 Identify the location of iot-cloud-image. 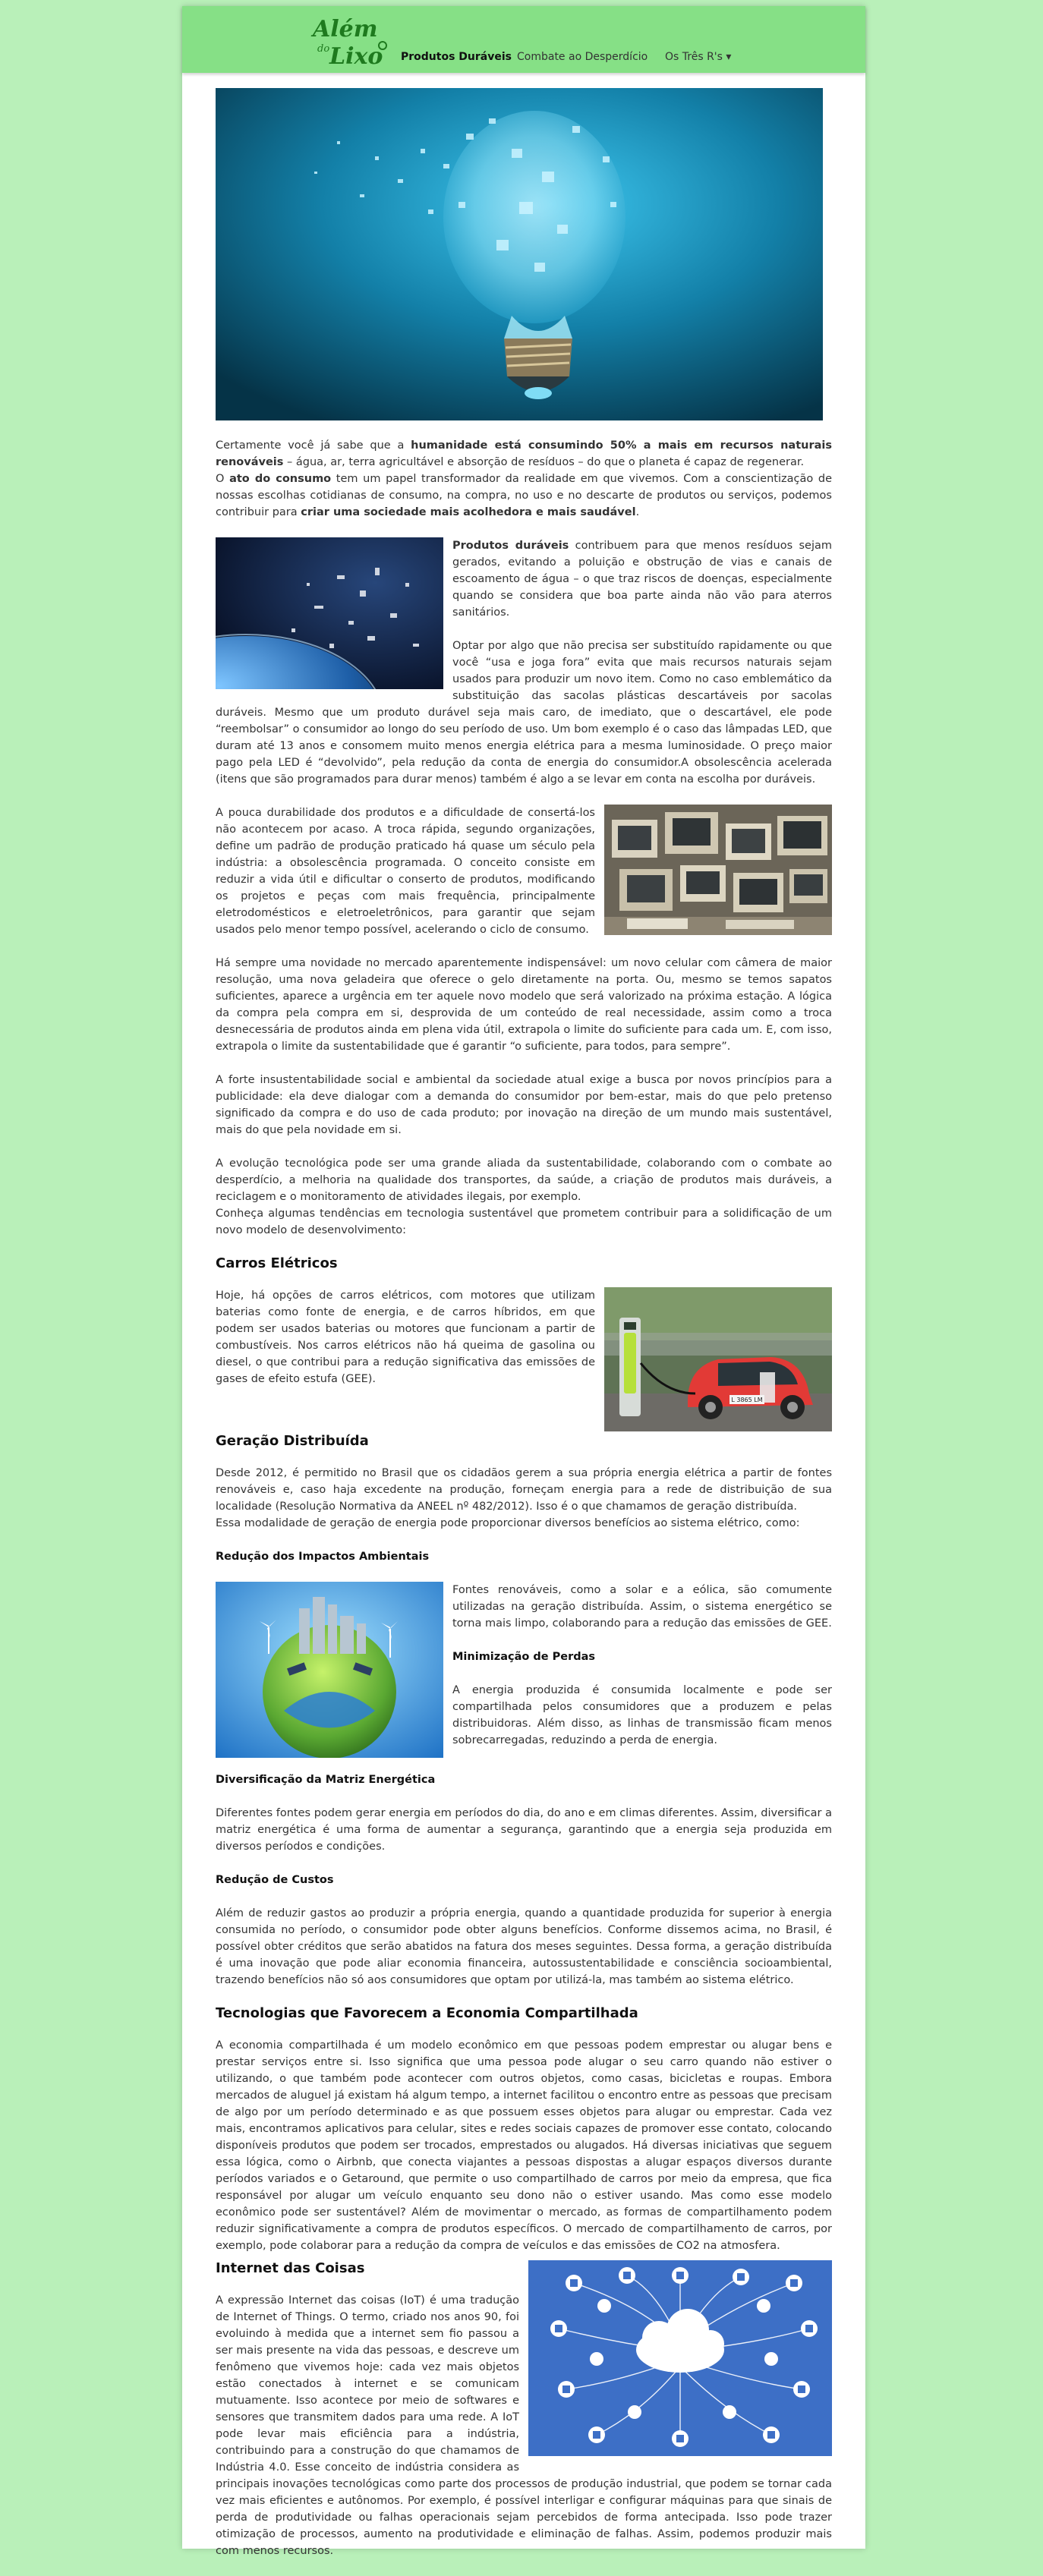
(680, 2358).